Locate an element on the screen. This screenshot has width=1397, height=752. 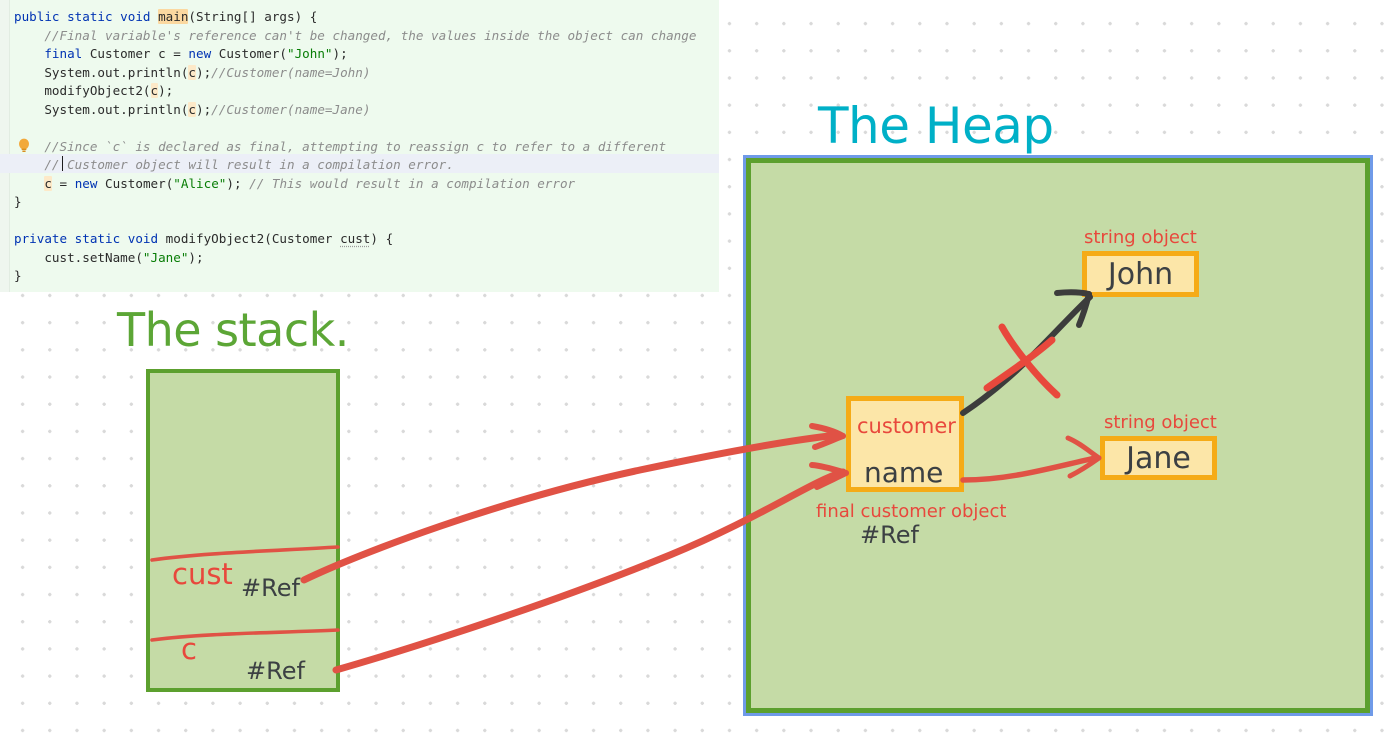
code-token: Customer c = is located at coordinates (139, 53).